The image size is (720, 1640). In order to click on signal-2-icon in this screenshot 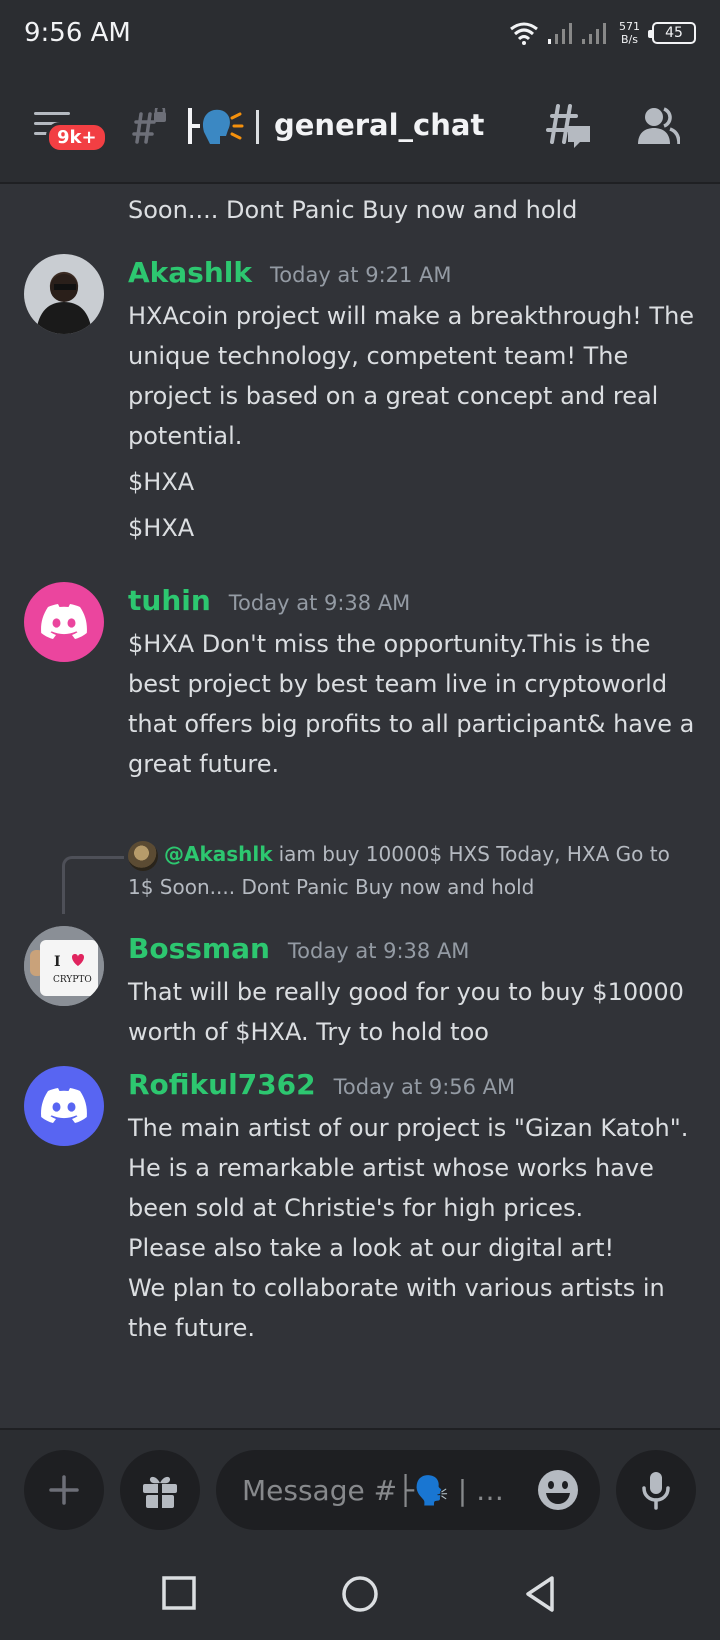, I will do `click(594, 33)`.